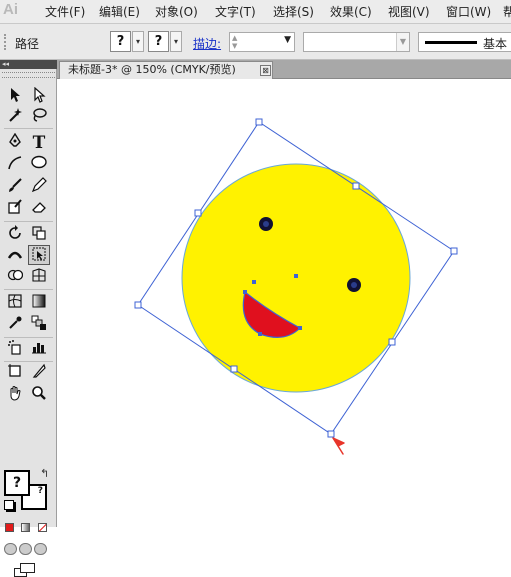  What do you see at coordinates (451, 42) in the screenshot?
I see `brush-stroke-preview` at bounding box center [451, 42].